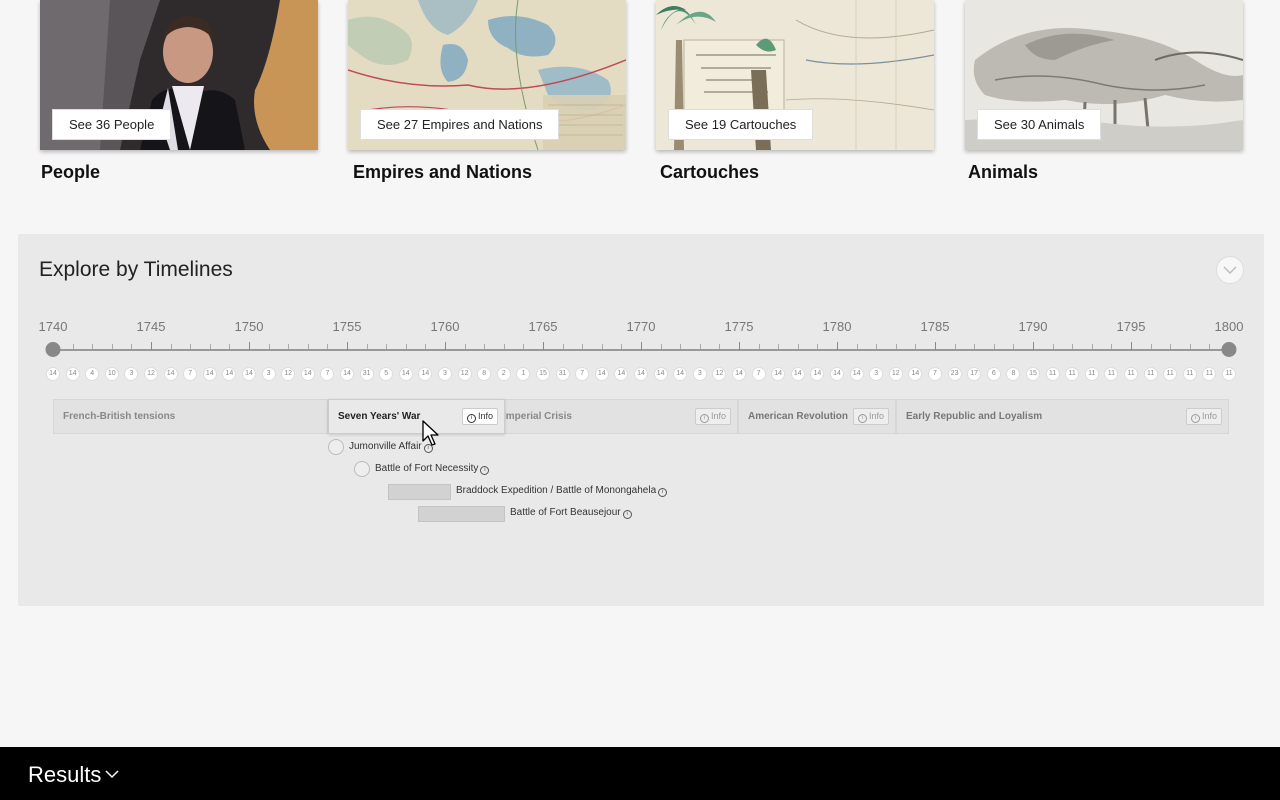 This screenshot has height=800, width=1280. I want to click on people-thumbnail: See 36 People, so click(179, 75).